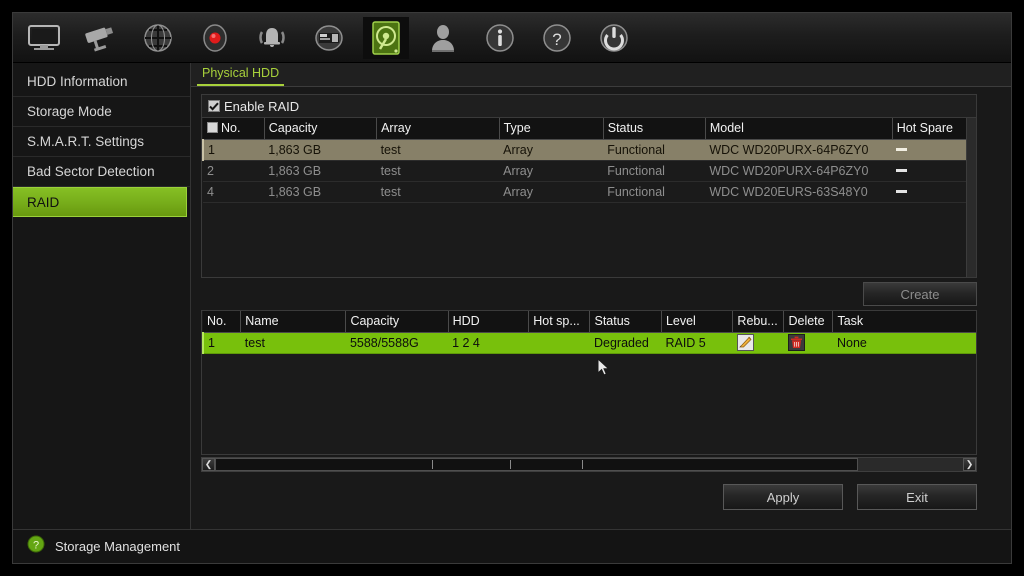  Describe the element at coordinates (397, 322) in the screenshot. I see `array-col-capacity: Capacity` at that location.